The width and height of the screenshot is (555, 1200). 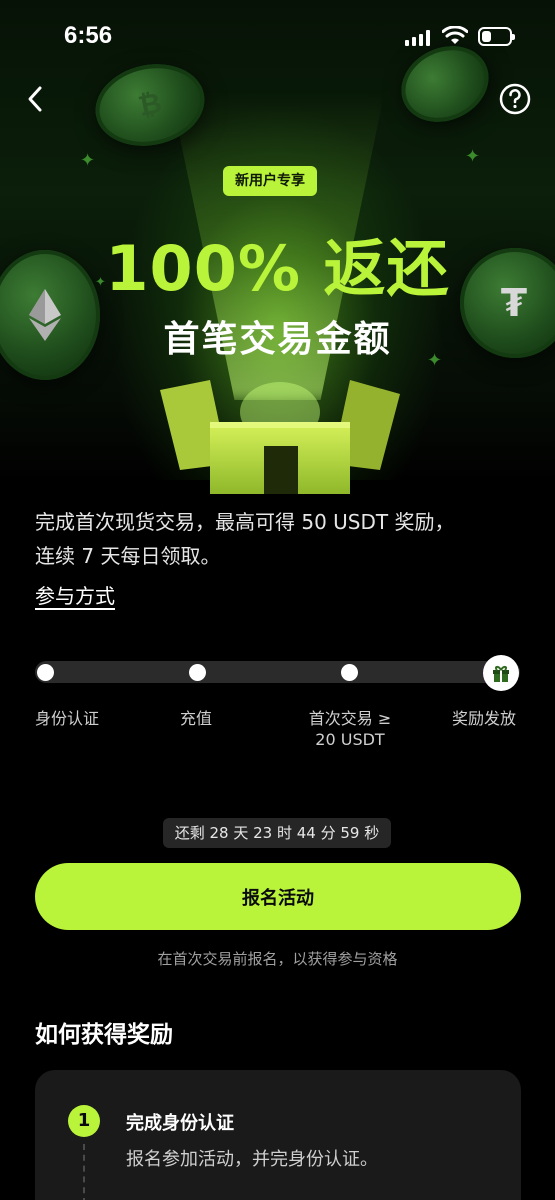 What do you see at coordinates (280, 437) in the screenshot?
I see `gift-box-illustration` at bounding box center [280, 437].